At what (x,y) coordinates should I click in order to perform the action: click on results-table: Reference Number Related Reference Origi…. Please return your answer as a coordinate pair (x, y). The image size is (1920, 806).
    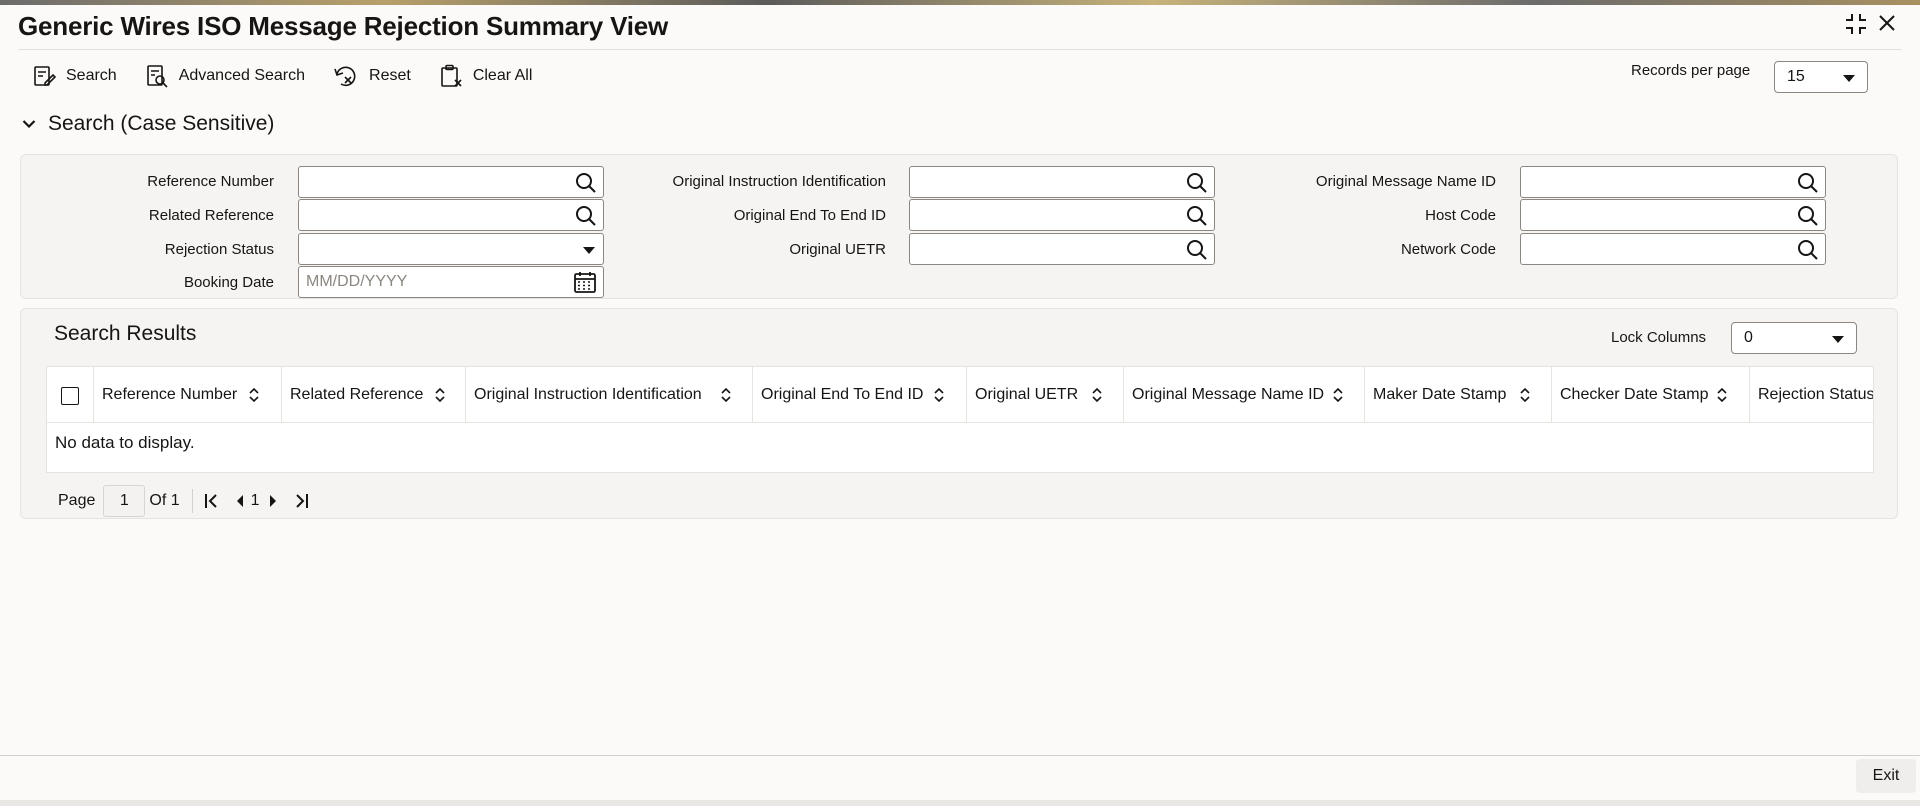
    Looking at the image, I should click on (960, 419).